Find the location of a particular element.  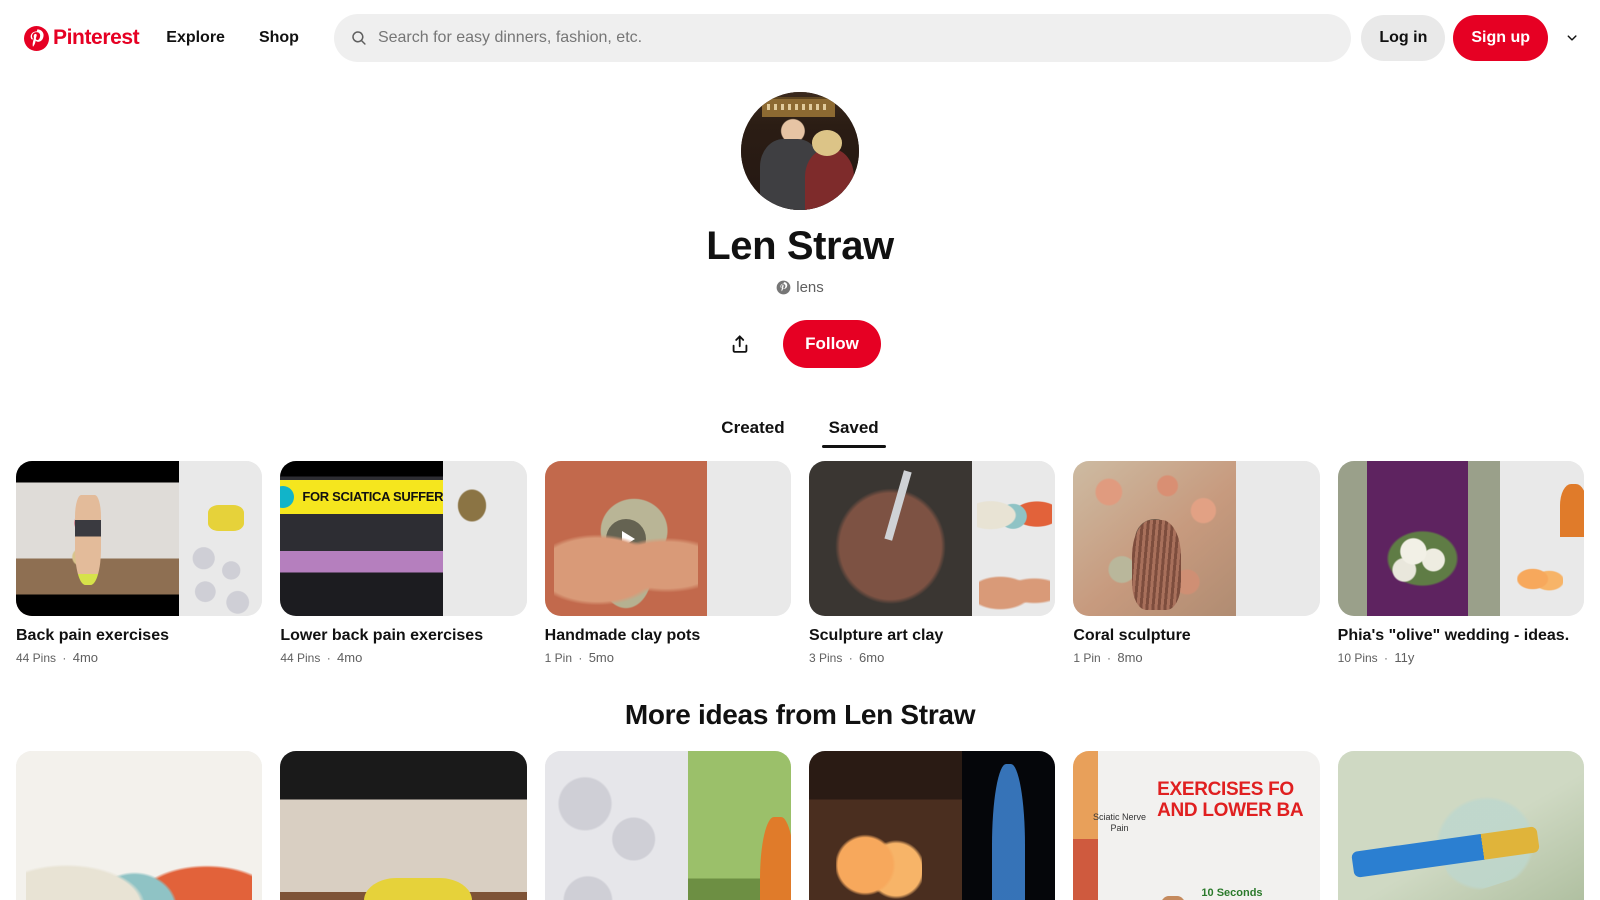

board-meta: 3 Pins · 6mo is located at coordinates (932, 657).